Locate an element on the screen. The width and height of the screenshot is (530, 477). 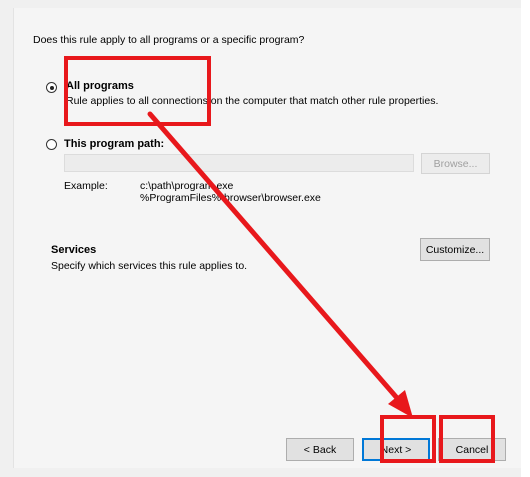
highlight-box-cancel is located at coordinates (467, 439).